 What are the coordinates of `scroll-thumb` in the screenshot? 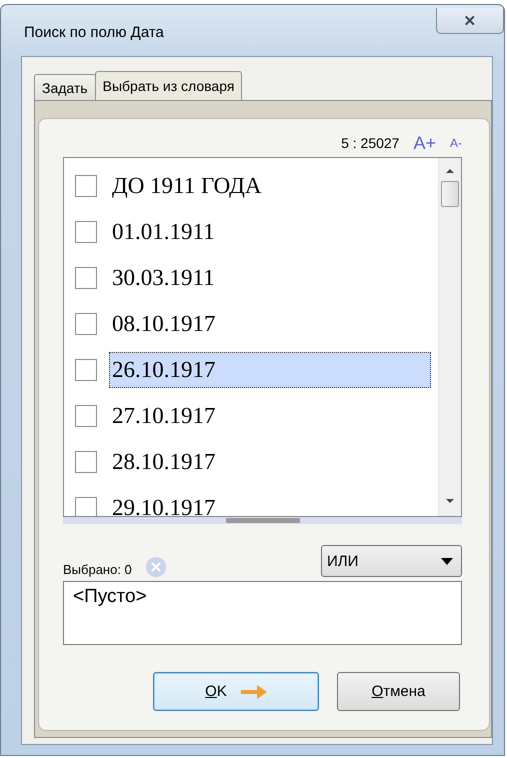 It's located at (450, 194).